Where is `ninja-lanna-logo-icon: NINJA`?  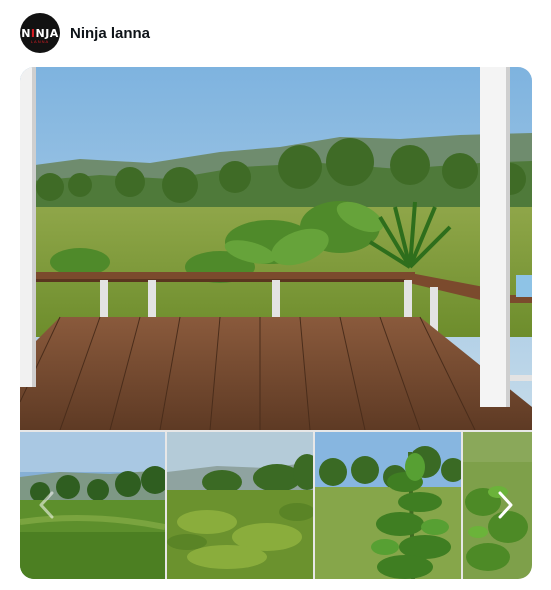
ninja-lanna-logo-icon: NINJA is located at coordinates (40, 33).